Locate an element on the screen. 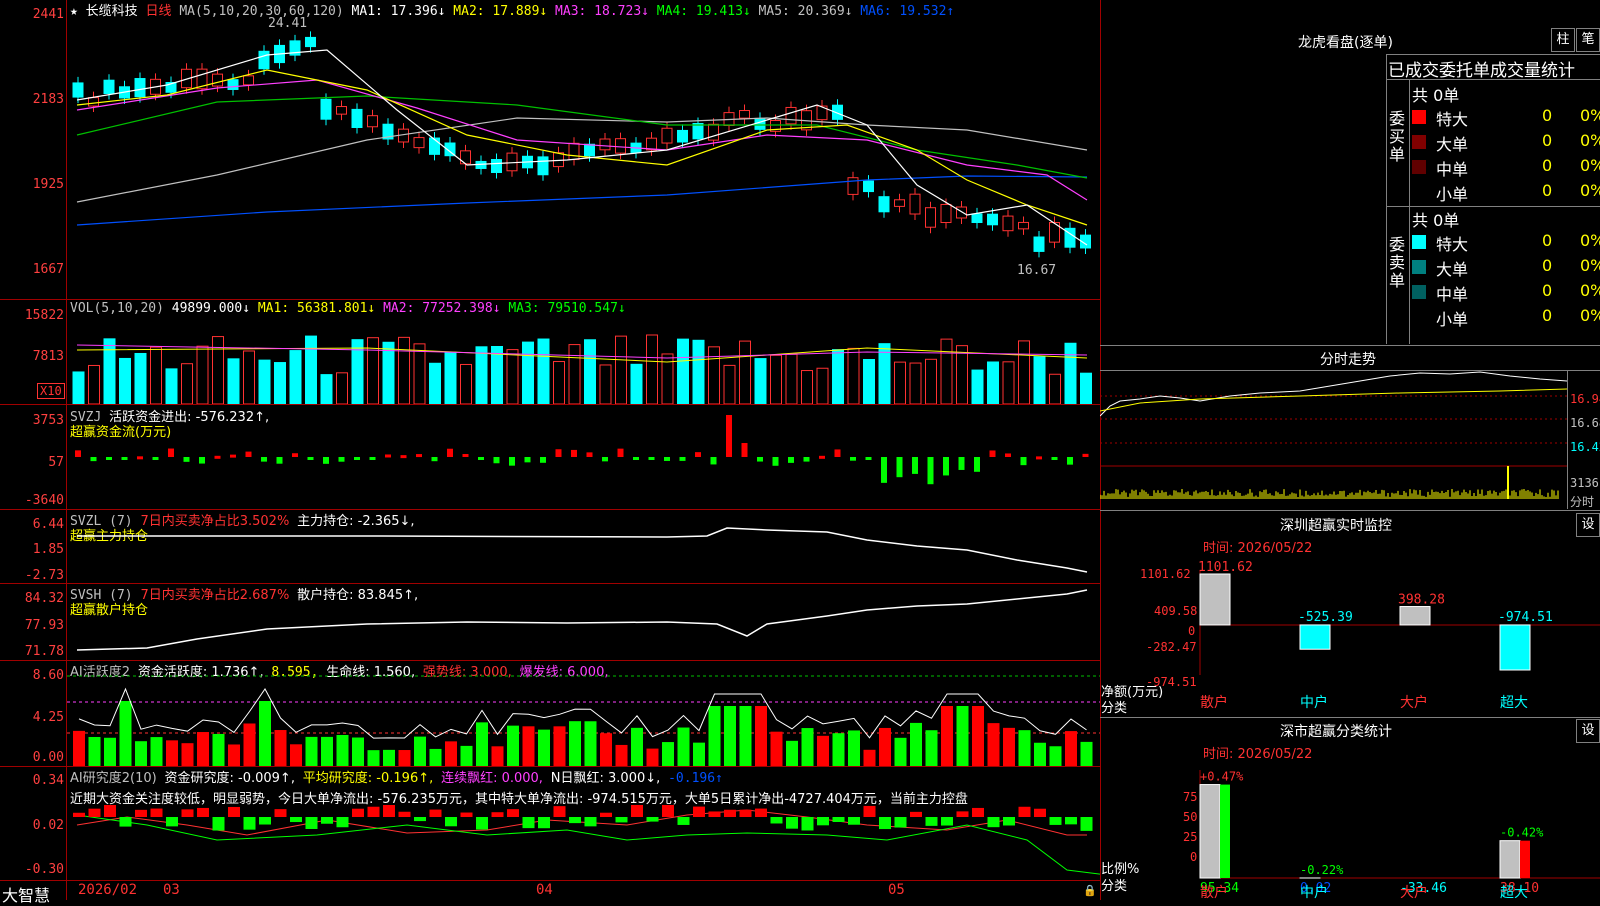 The width and height of the screenshot is (1600, 906). sz-class-settings-button: 设 is located at coordinates (1588, 731).